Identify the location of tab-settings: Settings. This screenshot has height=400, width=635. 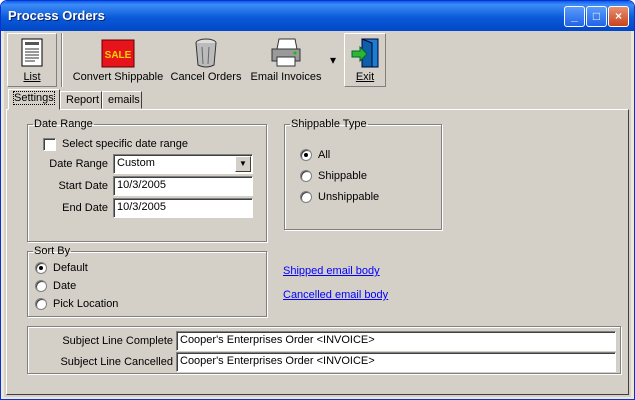
(34, 99).